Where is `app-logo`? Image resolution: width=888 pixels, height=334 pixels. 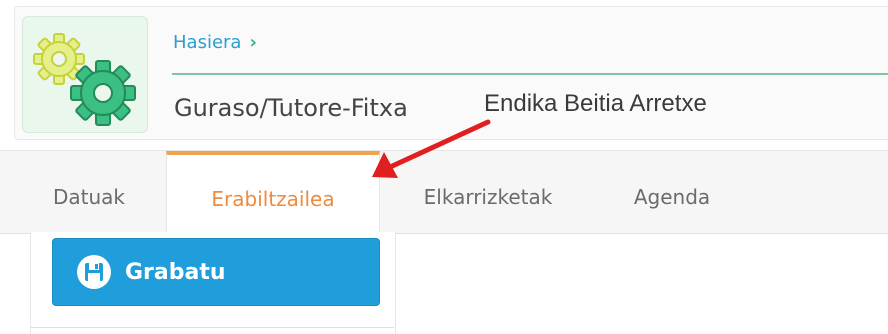
app-logo is located at coordinates (85, 74).